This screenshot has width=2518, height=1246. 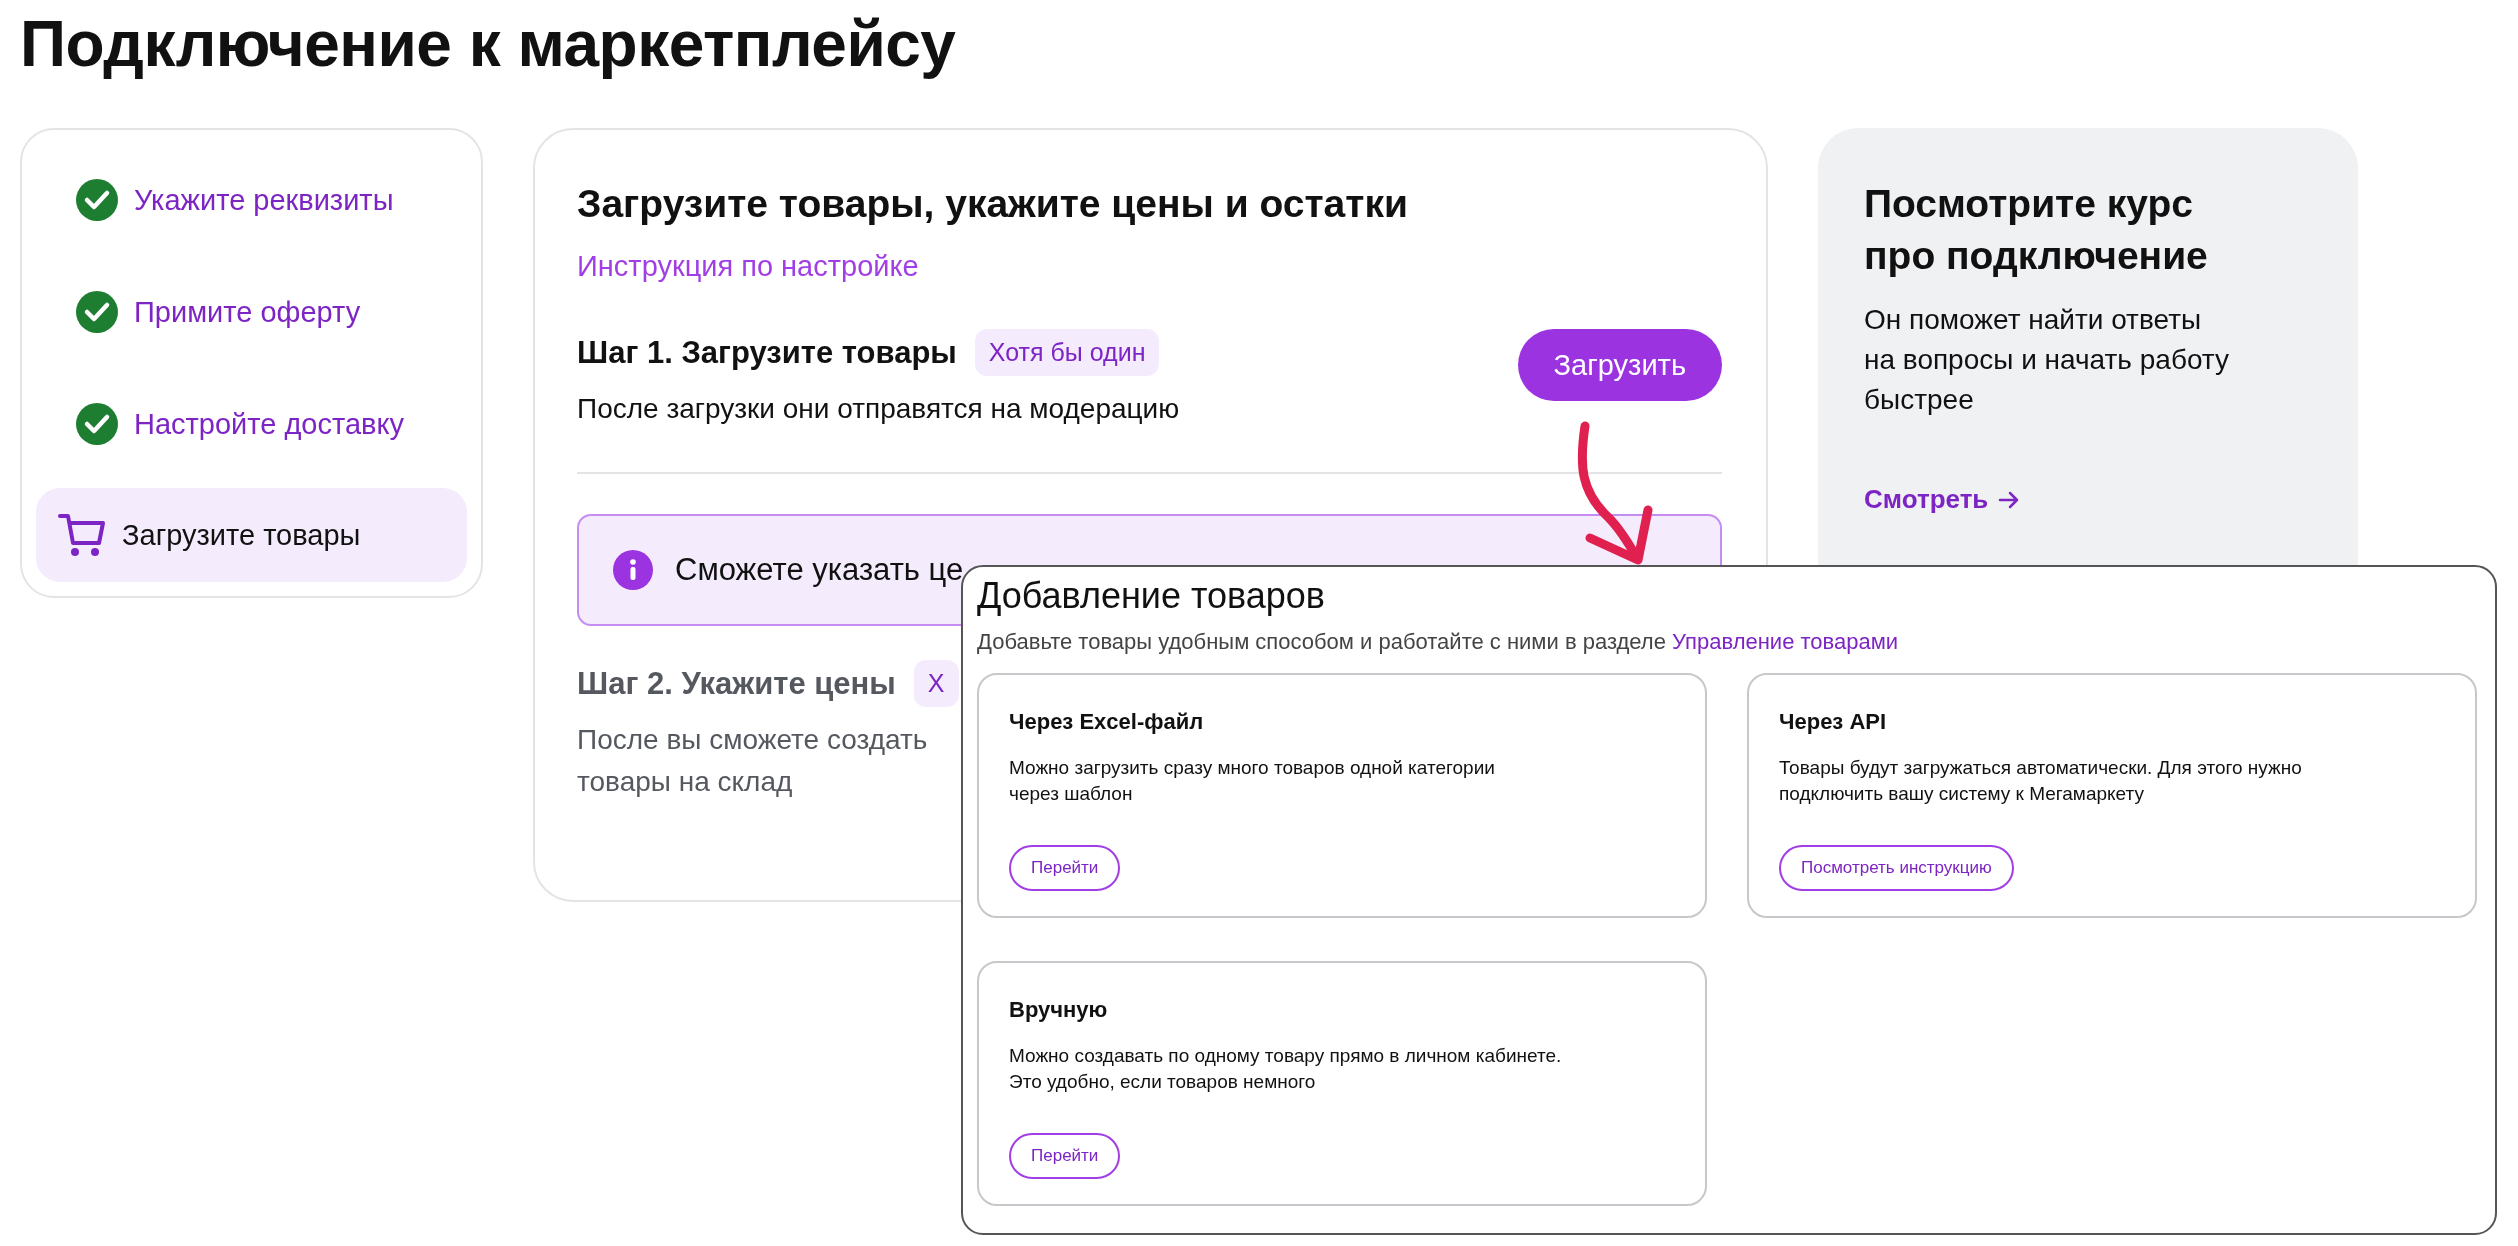 I want to click on watch-link: Смотреть, so click(x=1942, y=499).